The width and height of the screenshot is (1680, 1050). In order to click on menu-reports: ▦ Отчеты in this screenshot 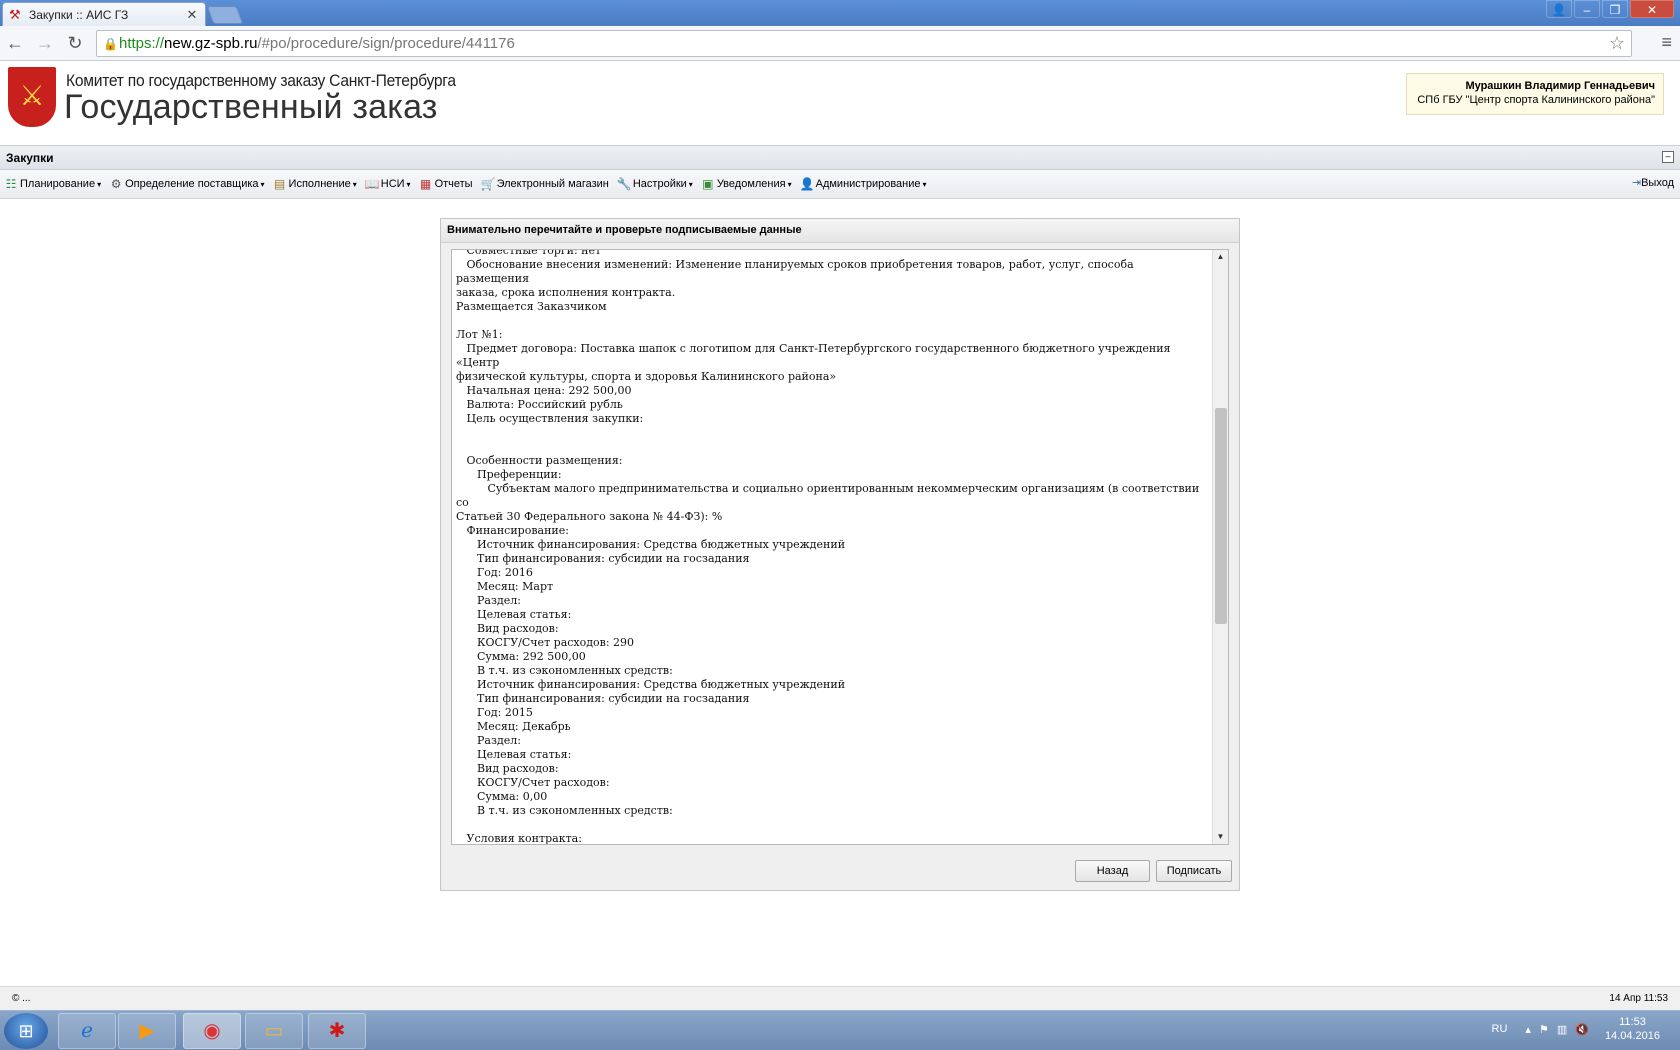, I will do `click(446, 184)`.